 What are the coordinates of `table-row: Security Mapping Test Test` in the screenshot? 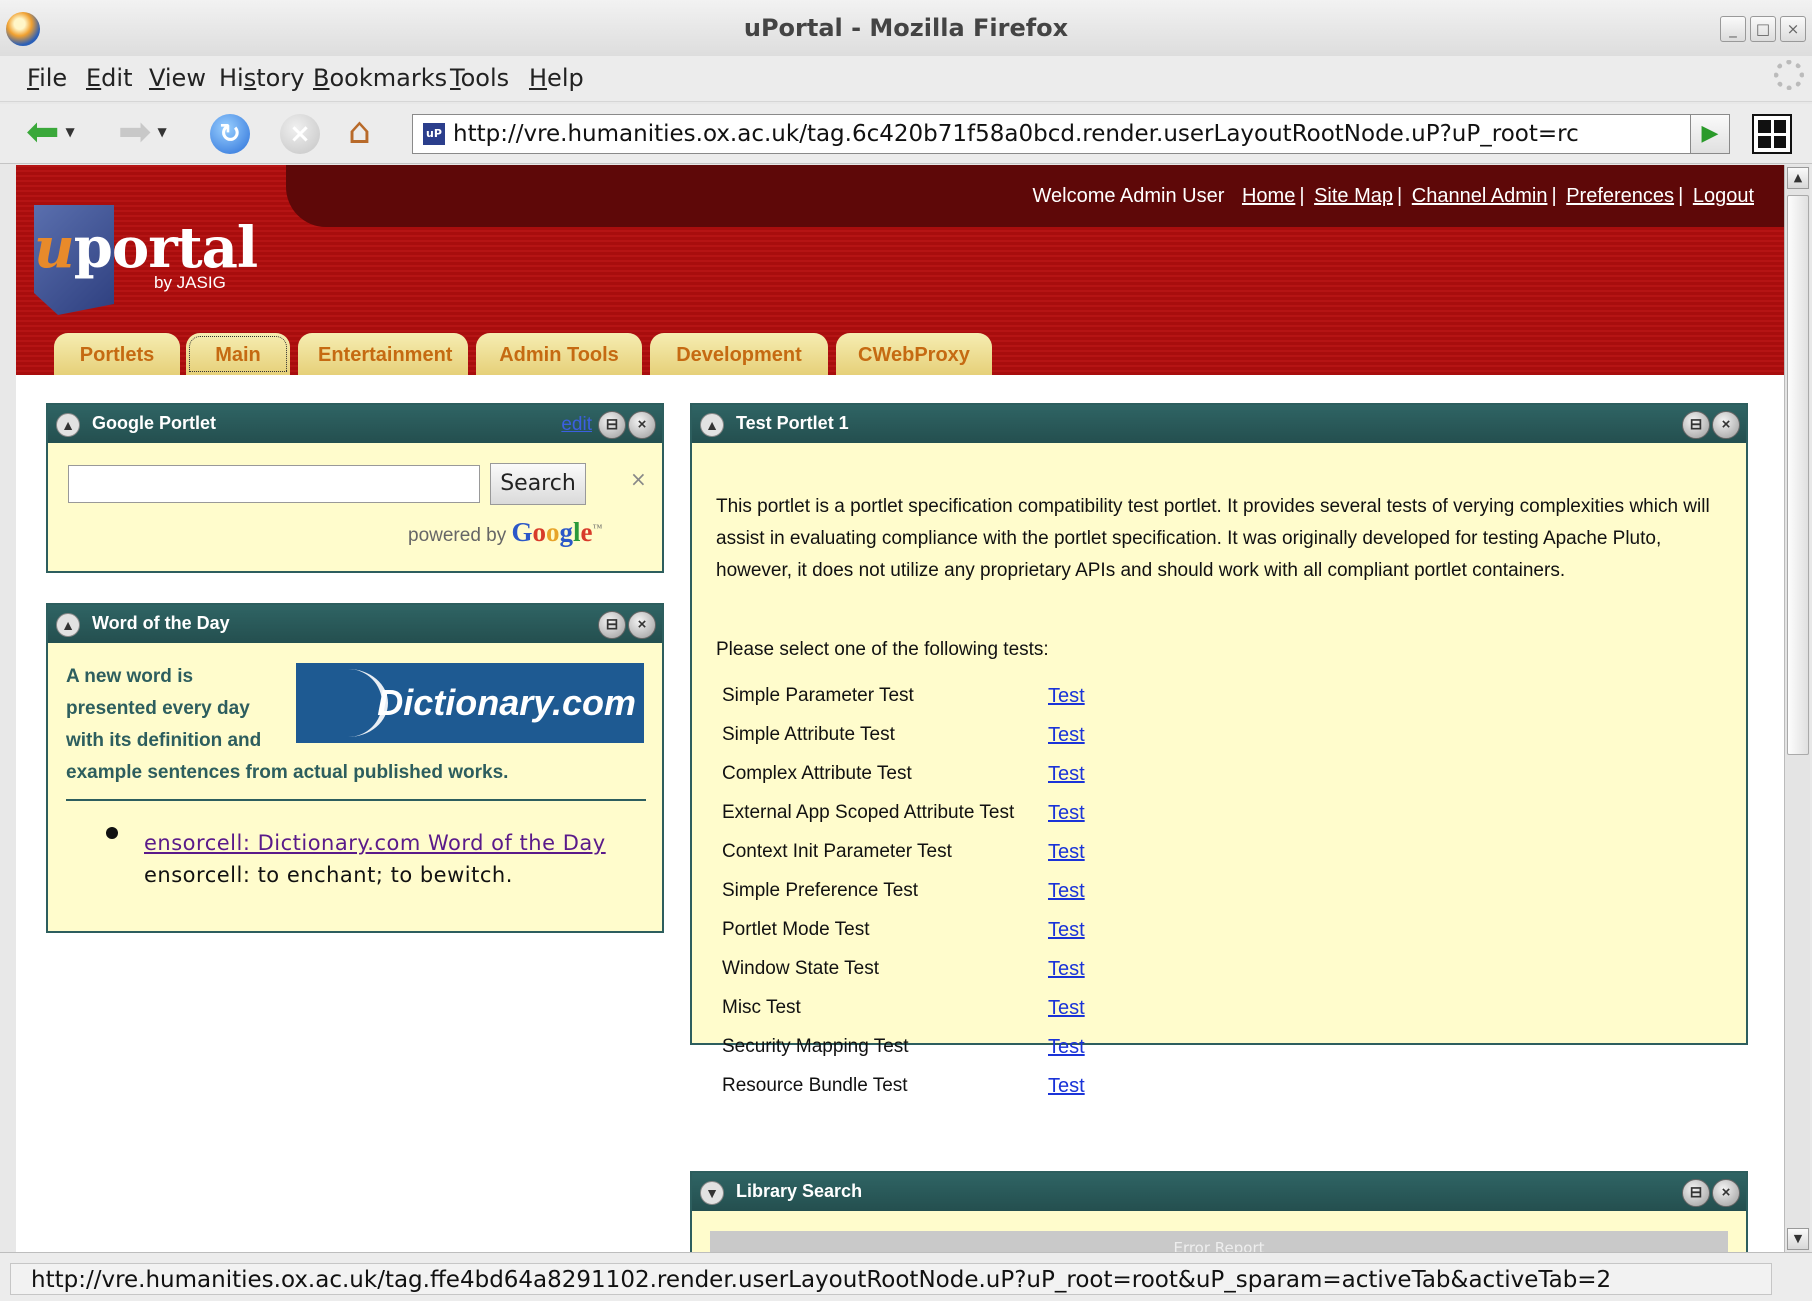 It's located at (972, 1055).